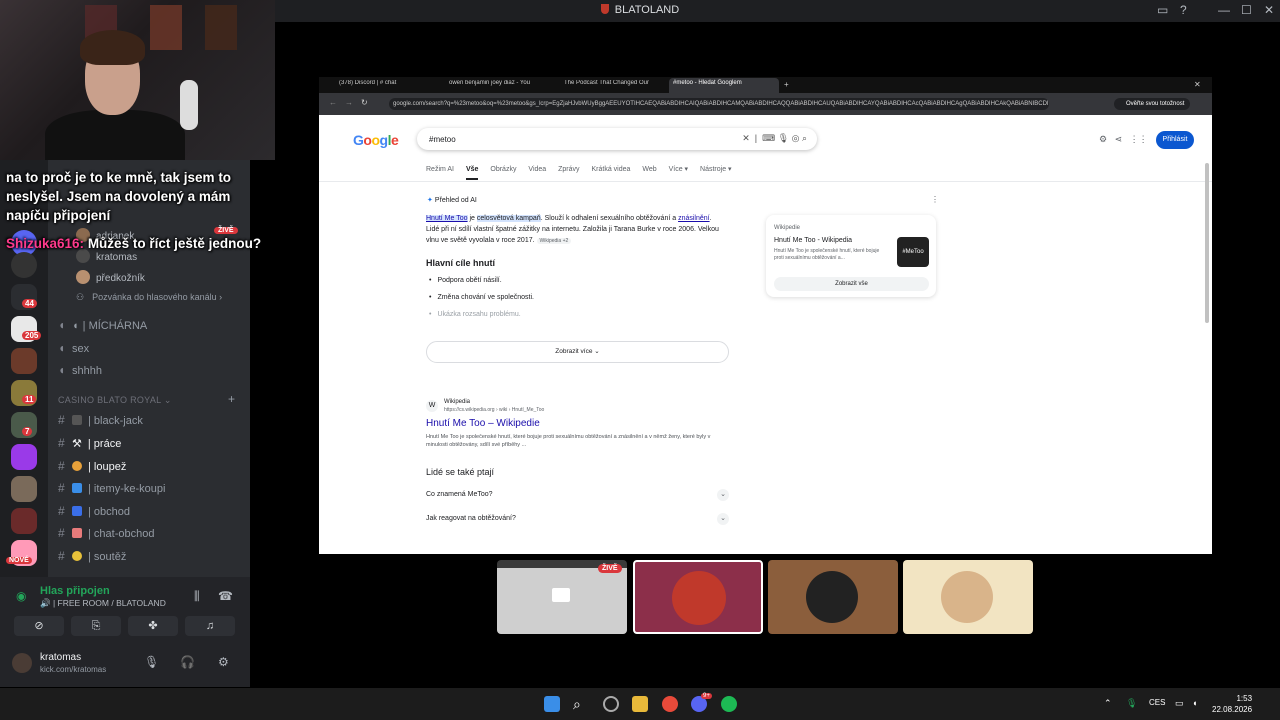  Describe the element at coordinates (349, 102) in the screenshot. I see `forward-icon: →` at that location.